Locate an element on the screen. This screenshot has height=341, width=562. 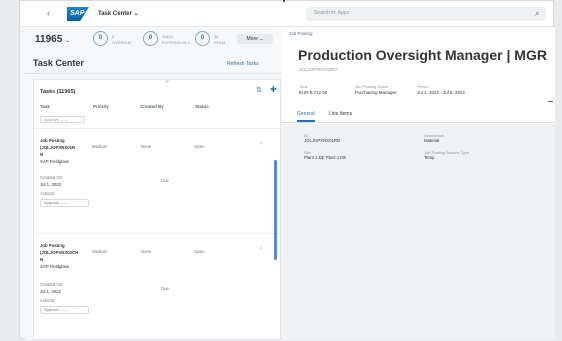
page-title: Task Center is located at coordinates (58, 63).